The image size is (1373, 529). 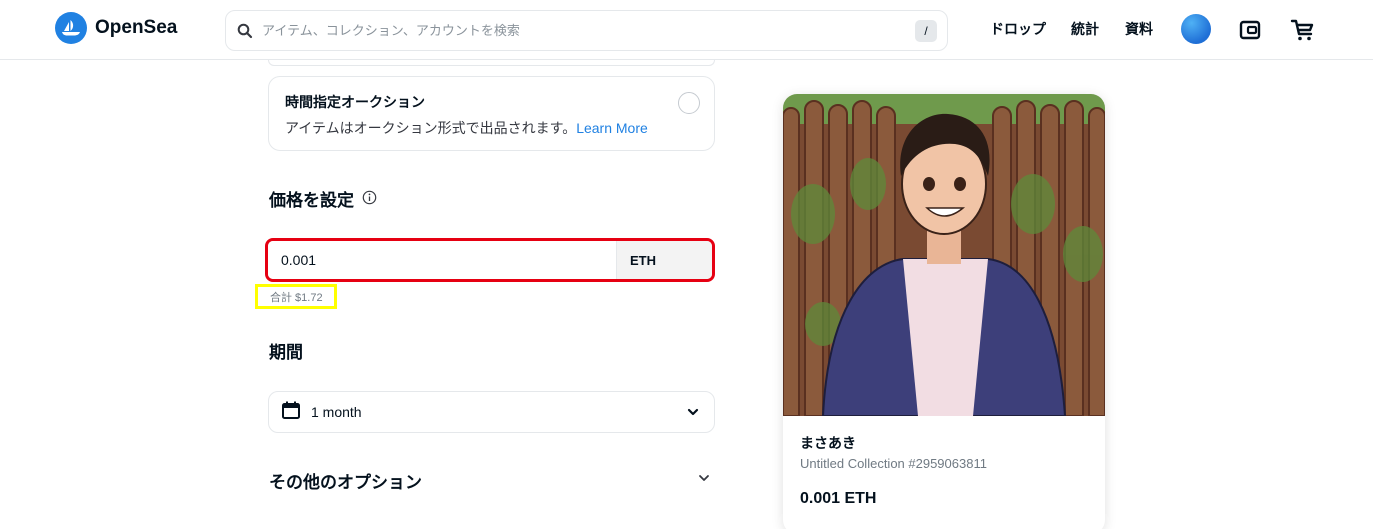 I want to click on auction-title: 時間指定オークション, so click(x=355, y=102).